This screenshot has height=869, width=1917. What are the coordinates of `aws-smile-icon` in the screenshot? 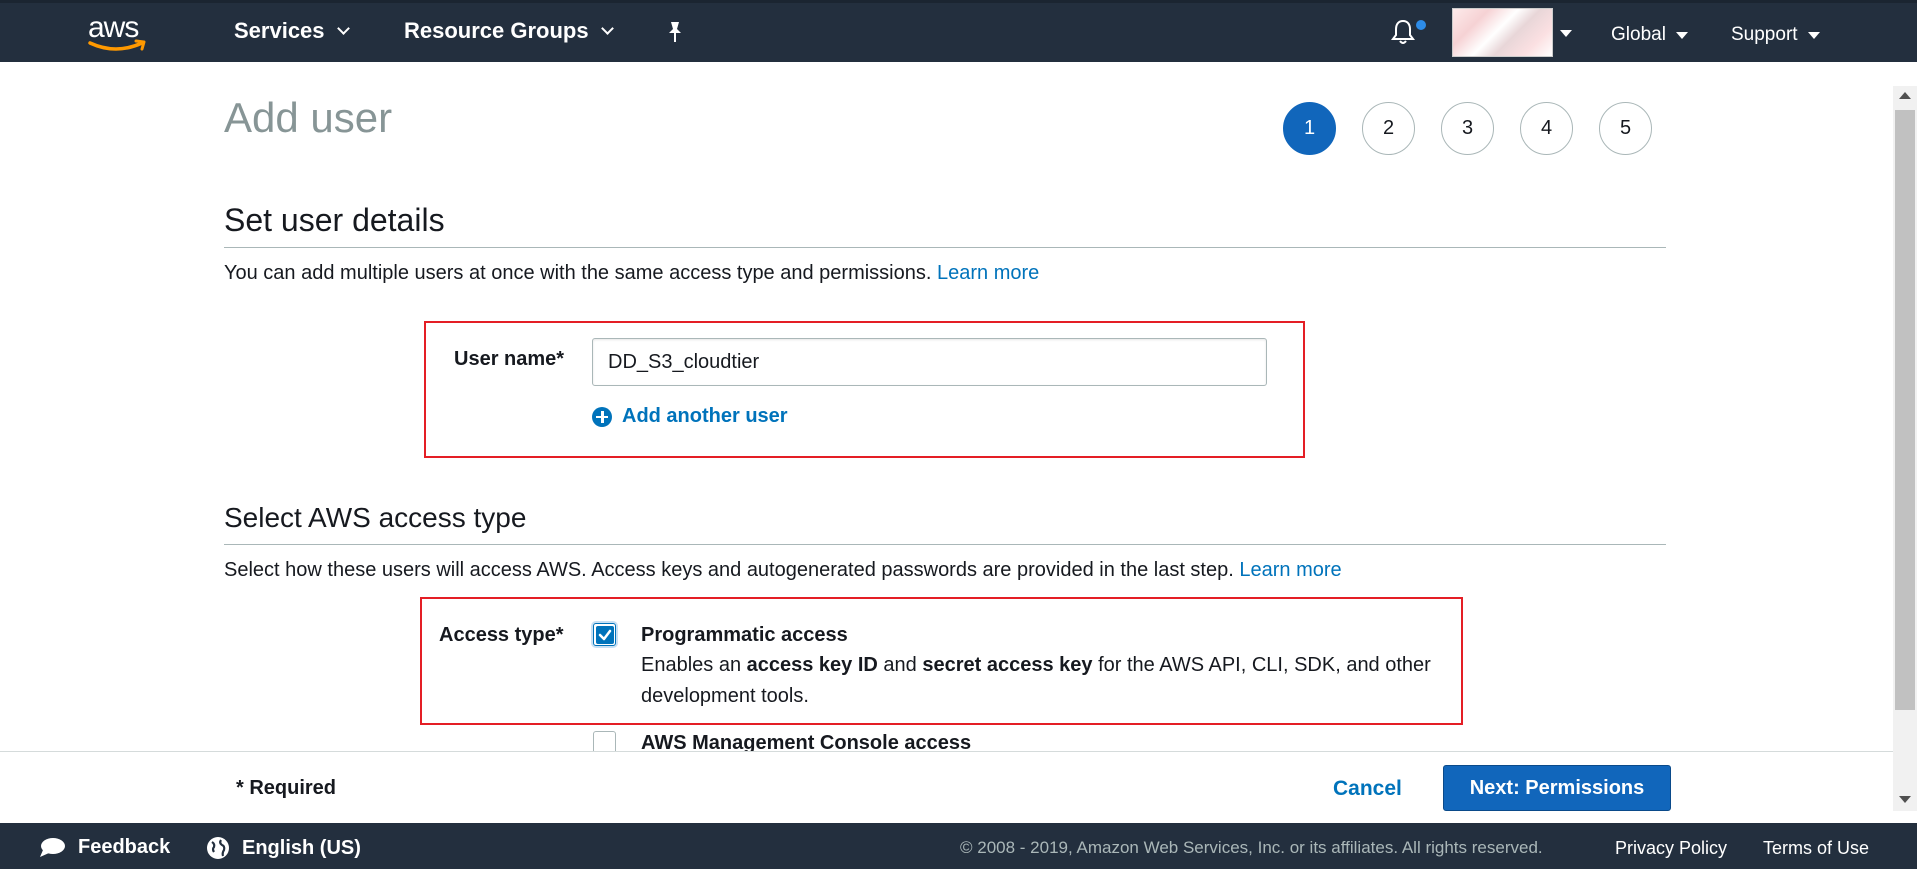 It's located at (117, 45).